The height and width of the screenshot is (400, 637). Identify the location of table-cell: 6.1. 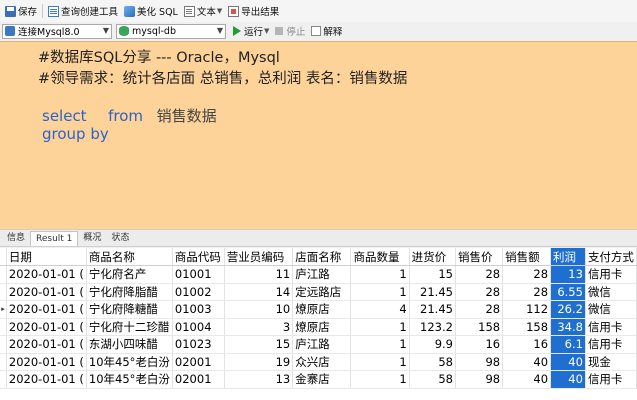
(568, 344).